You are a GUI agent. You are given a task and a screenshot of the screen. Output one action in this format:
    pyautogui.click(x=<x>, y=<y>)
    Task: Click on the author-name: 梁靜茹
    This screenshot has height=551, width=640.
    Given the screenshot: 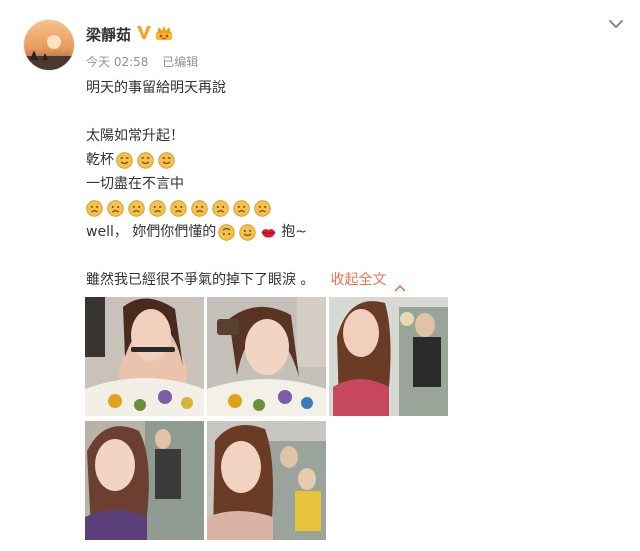 What is the action you would take?
    pyautogui.click(x=108, y=34)
    